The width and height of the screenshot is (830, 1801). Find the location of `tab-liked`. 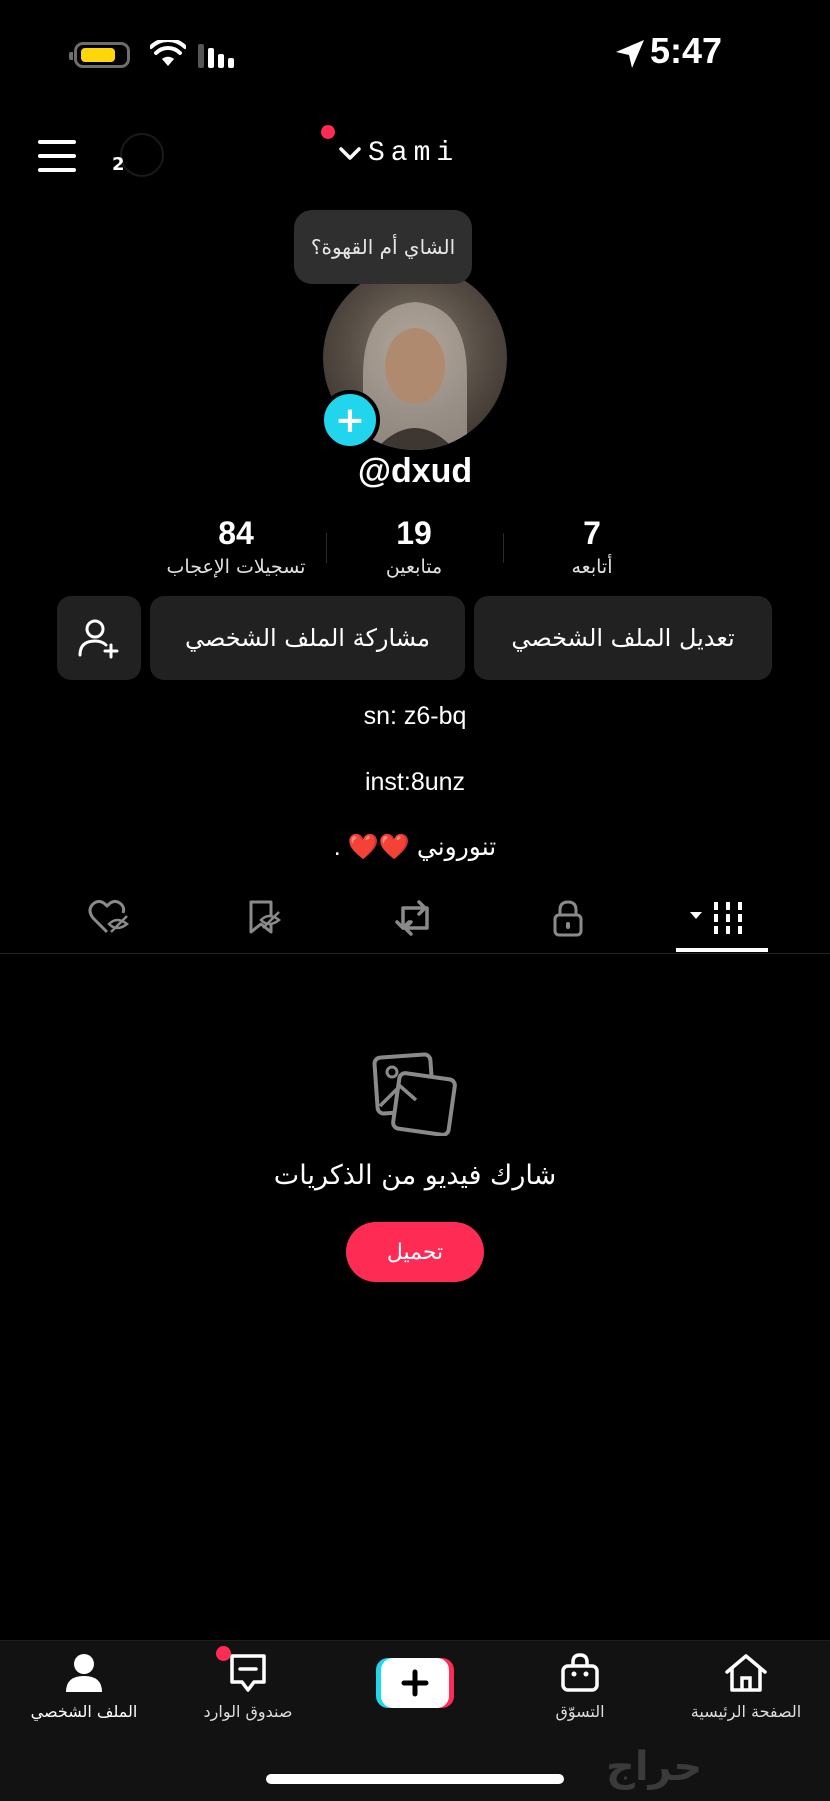

tab-liked is located at coordinates (109, 918).